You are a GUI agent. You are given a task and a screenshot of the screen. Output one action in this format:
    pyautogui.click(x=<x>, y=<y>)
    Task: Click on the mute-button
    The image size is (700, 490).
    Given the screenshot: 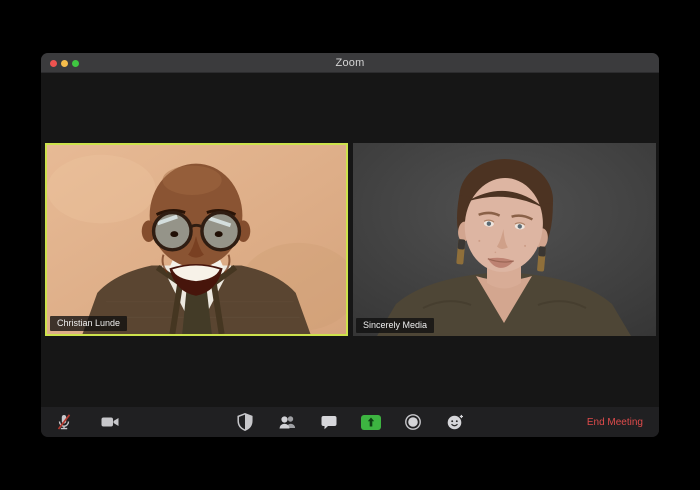 What is the action you would take?
    pyautogui.click(x=64, y=422)
    